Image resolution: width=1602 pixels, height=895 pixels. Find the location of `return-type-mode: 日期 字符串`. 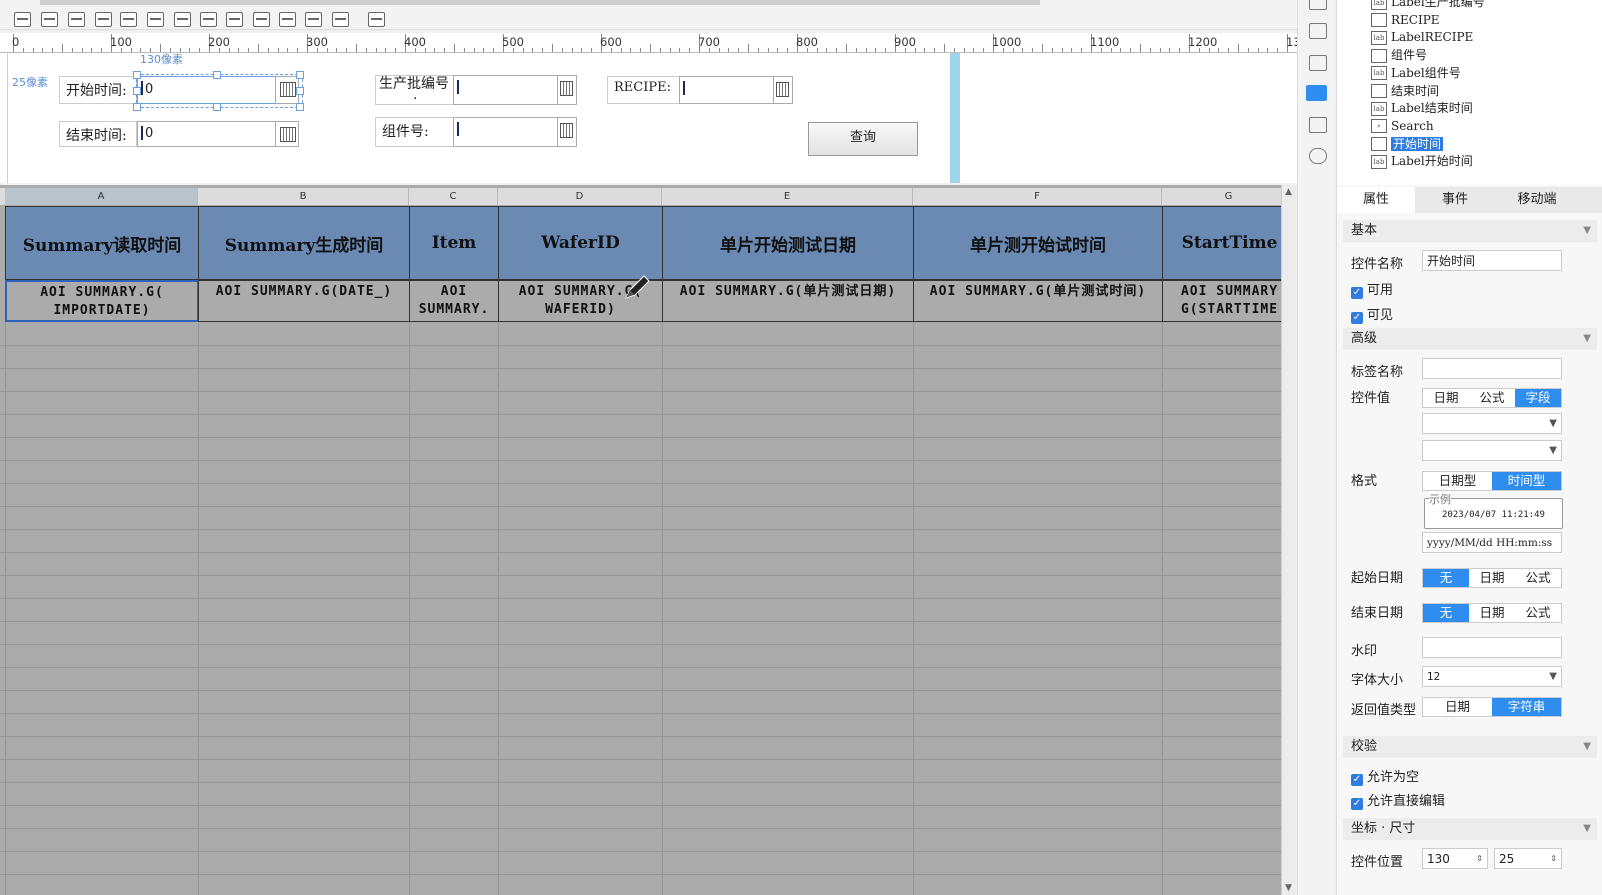

return-type-mode: 日期 字符串 is located at coordinates (1492, 707).